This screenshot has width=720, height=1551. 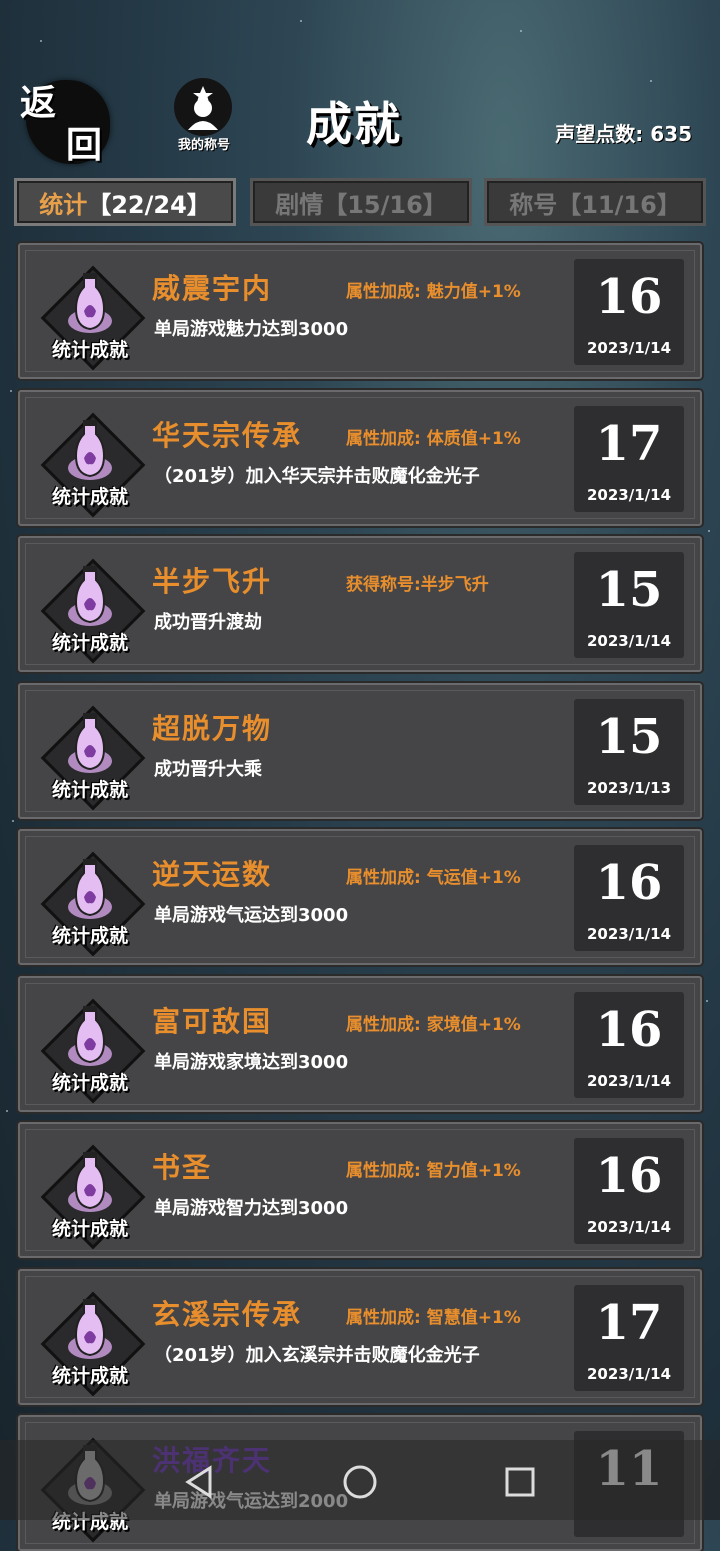 I want to click on achievement-name: 逆天运数, so click(x=212, y=874).